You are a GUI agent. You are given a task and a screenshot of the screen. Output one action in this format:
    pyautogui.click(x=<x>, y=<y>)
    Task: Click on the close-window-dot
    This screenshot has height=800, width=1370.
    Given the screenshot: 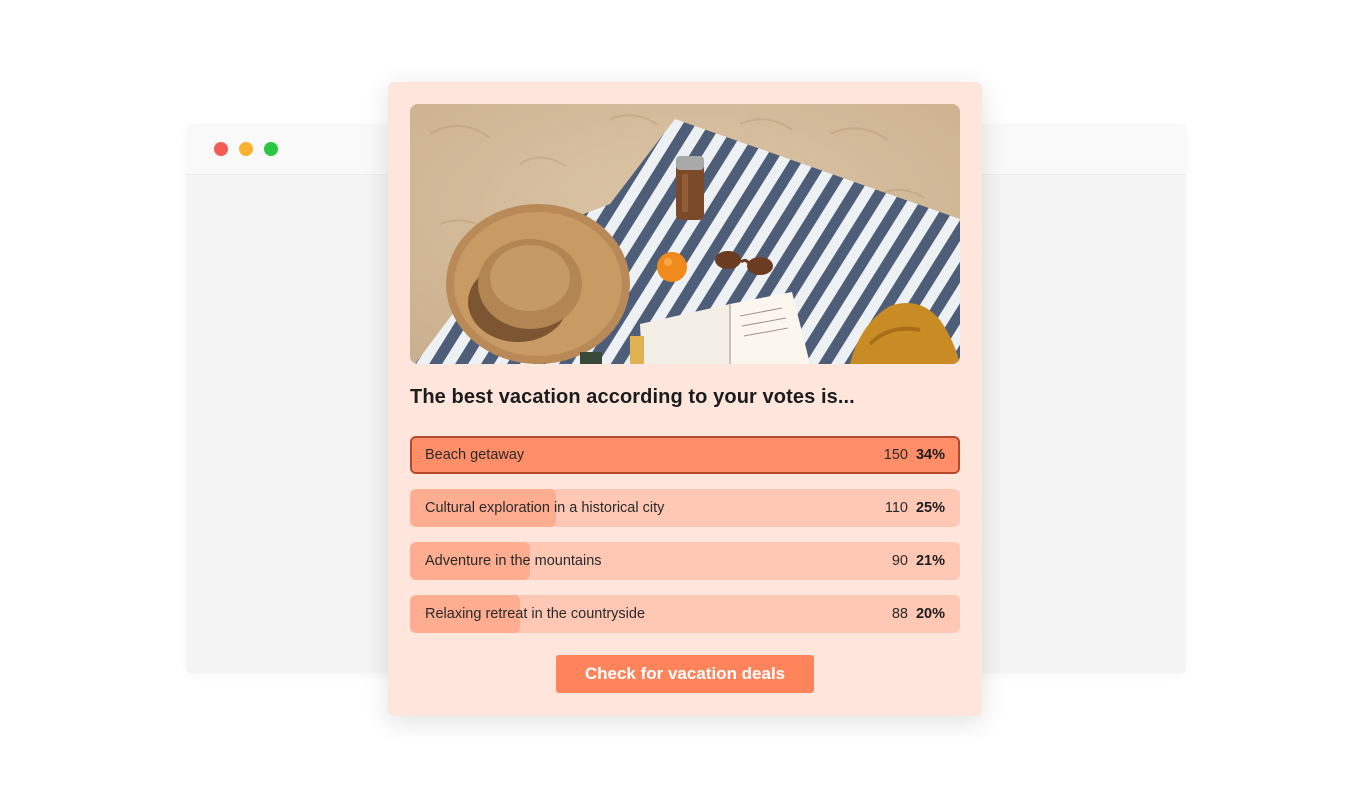 What is the action you would take?
    pyautogui.click(x=221, y=149)
    